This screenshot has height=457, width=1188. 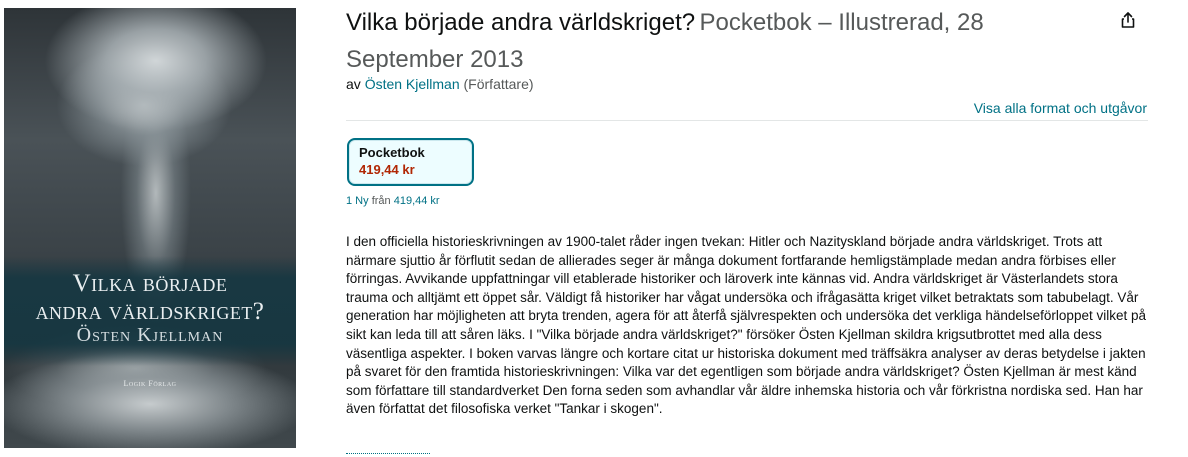 I want to click on offers-from-text: från, so click(x=381, y=201).